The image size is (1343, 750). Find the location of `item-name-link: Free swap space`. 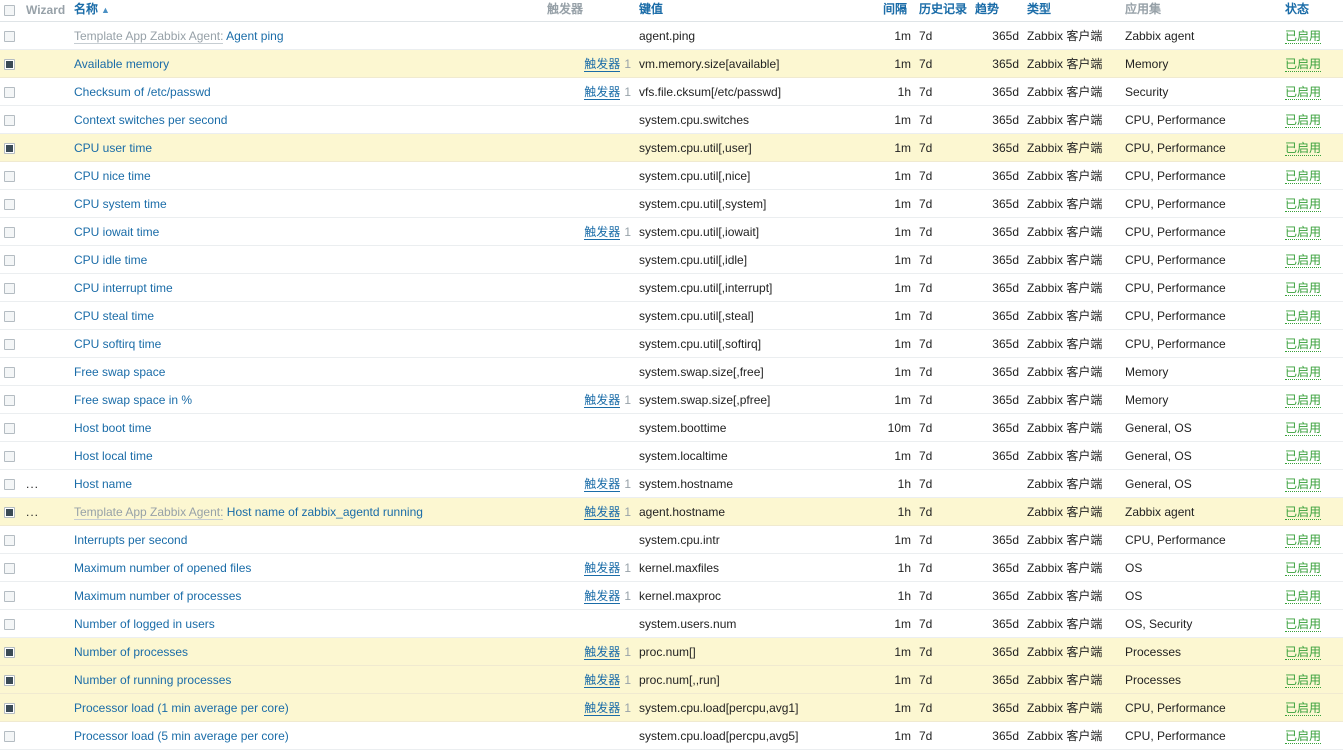

item-name-link: Free swap space is located at coordinates (119, 372).